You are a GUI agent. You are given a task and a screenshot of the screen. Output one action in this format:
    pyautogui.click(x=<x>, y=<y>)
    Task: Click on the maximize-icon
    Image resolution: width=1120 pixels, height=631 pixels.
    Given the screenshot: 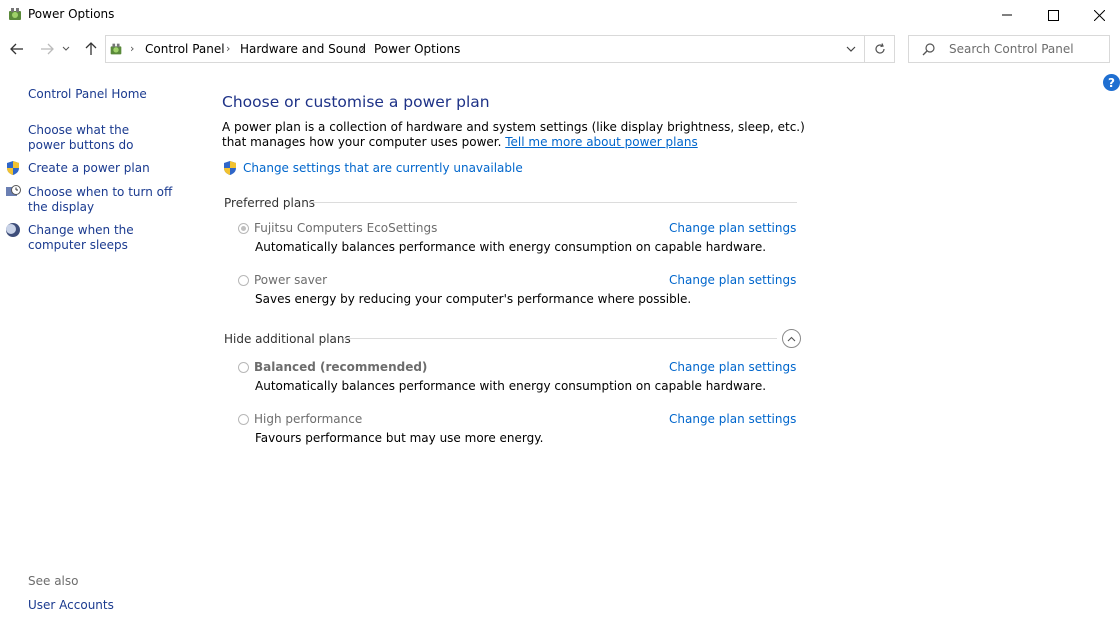 What is the action you would take?
    pyautogui.click(x=1053, y=15)
    